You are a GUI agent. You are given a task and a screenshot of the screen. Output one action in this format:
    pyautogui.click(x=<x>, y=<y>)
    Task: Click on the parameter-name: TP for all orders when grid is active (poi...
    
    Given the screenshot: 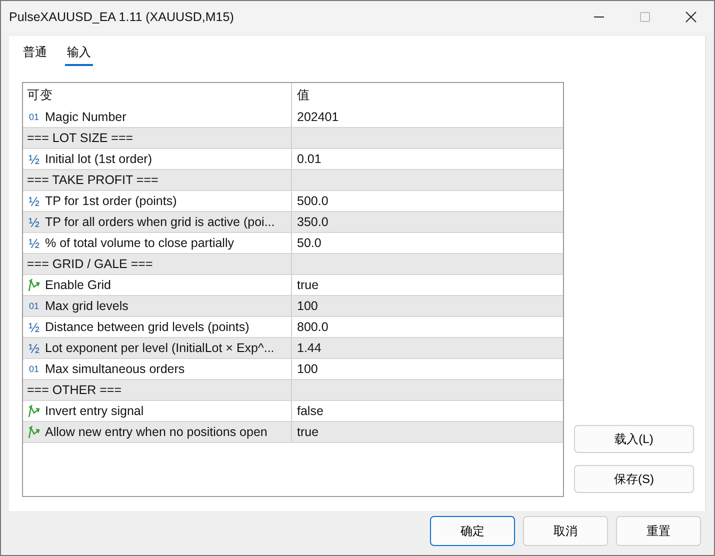 What is the action you would take?
    pyautogui.click(x=160, y=222)
    